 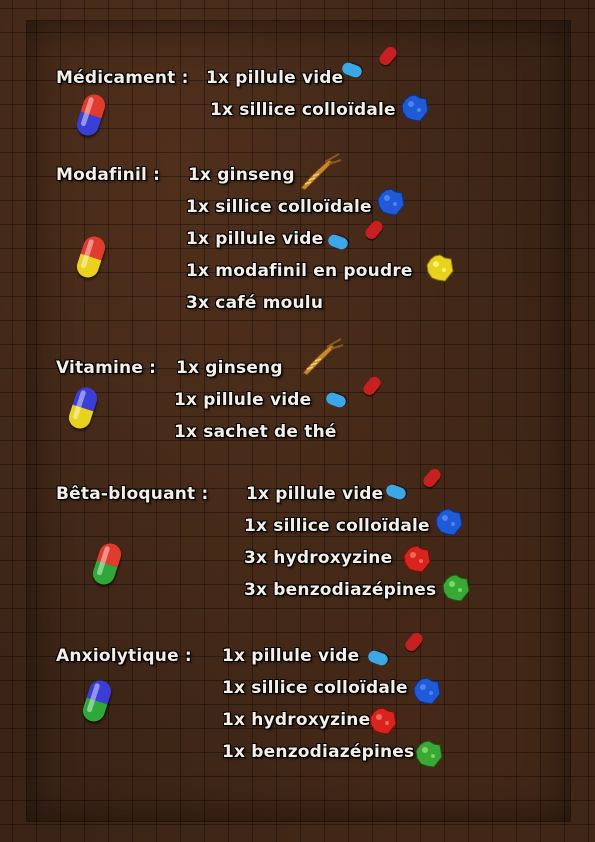 I want to click on recipe-title-anxiolytique: Anxiolytique :, so click(x=124, y=656).